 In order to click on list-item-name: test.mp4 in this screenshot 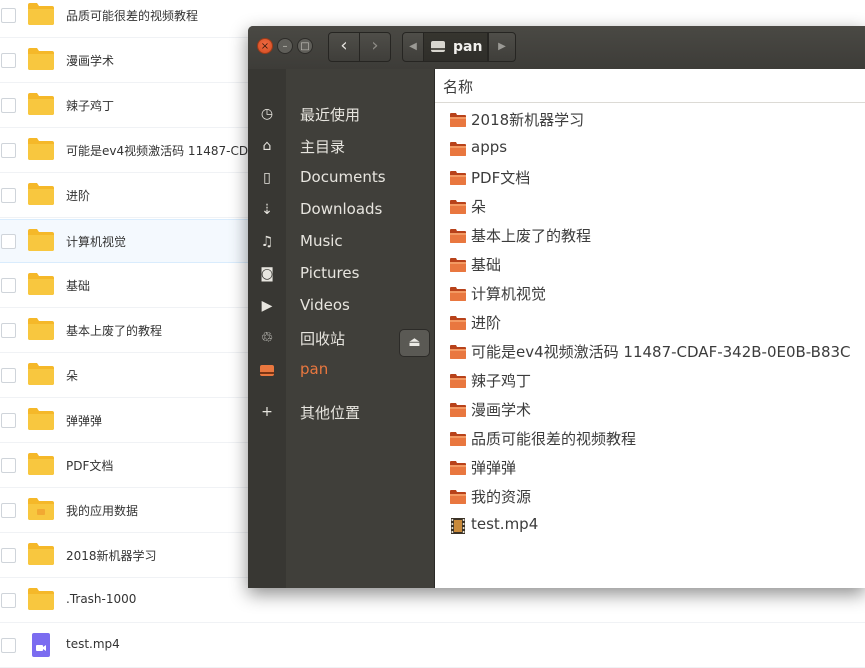, I will do `click(93, 644)`.